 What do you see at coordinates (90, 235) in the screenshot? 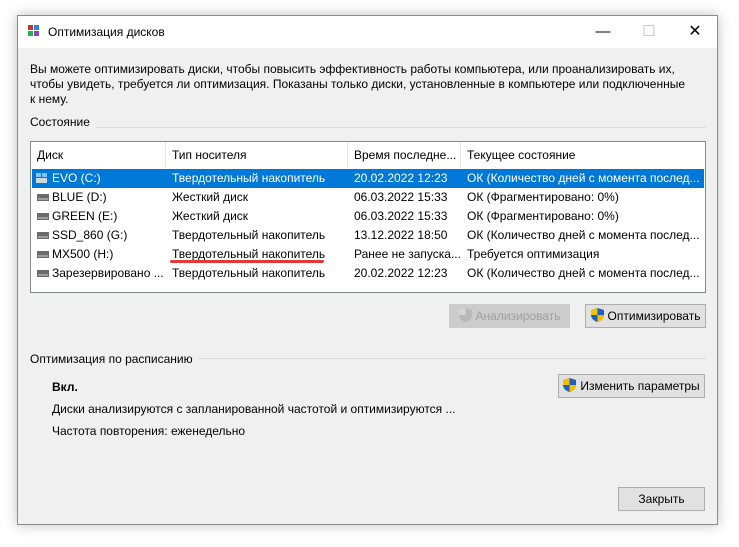
I see `drive-name: SSD_860 (G:)` at bounding box center [90, 235].